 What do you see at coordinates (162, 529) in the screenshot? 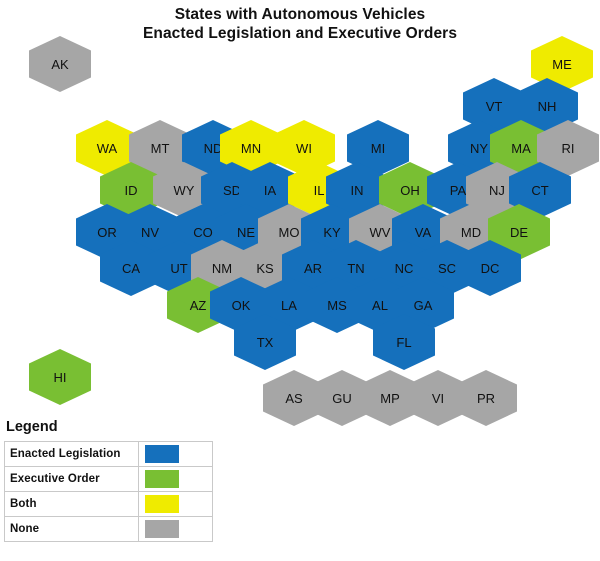
I see `legend-swatch-none` at bounding box center [162, 529].